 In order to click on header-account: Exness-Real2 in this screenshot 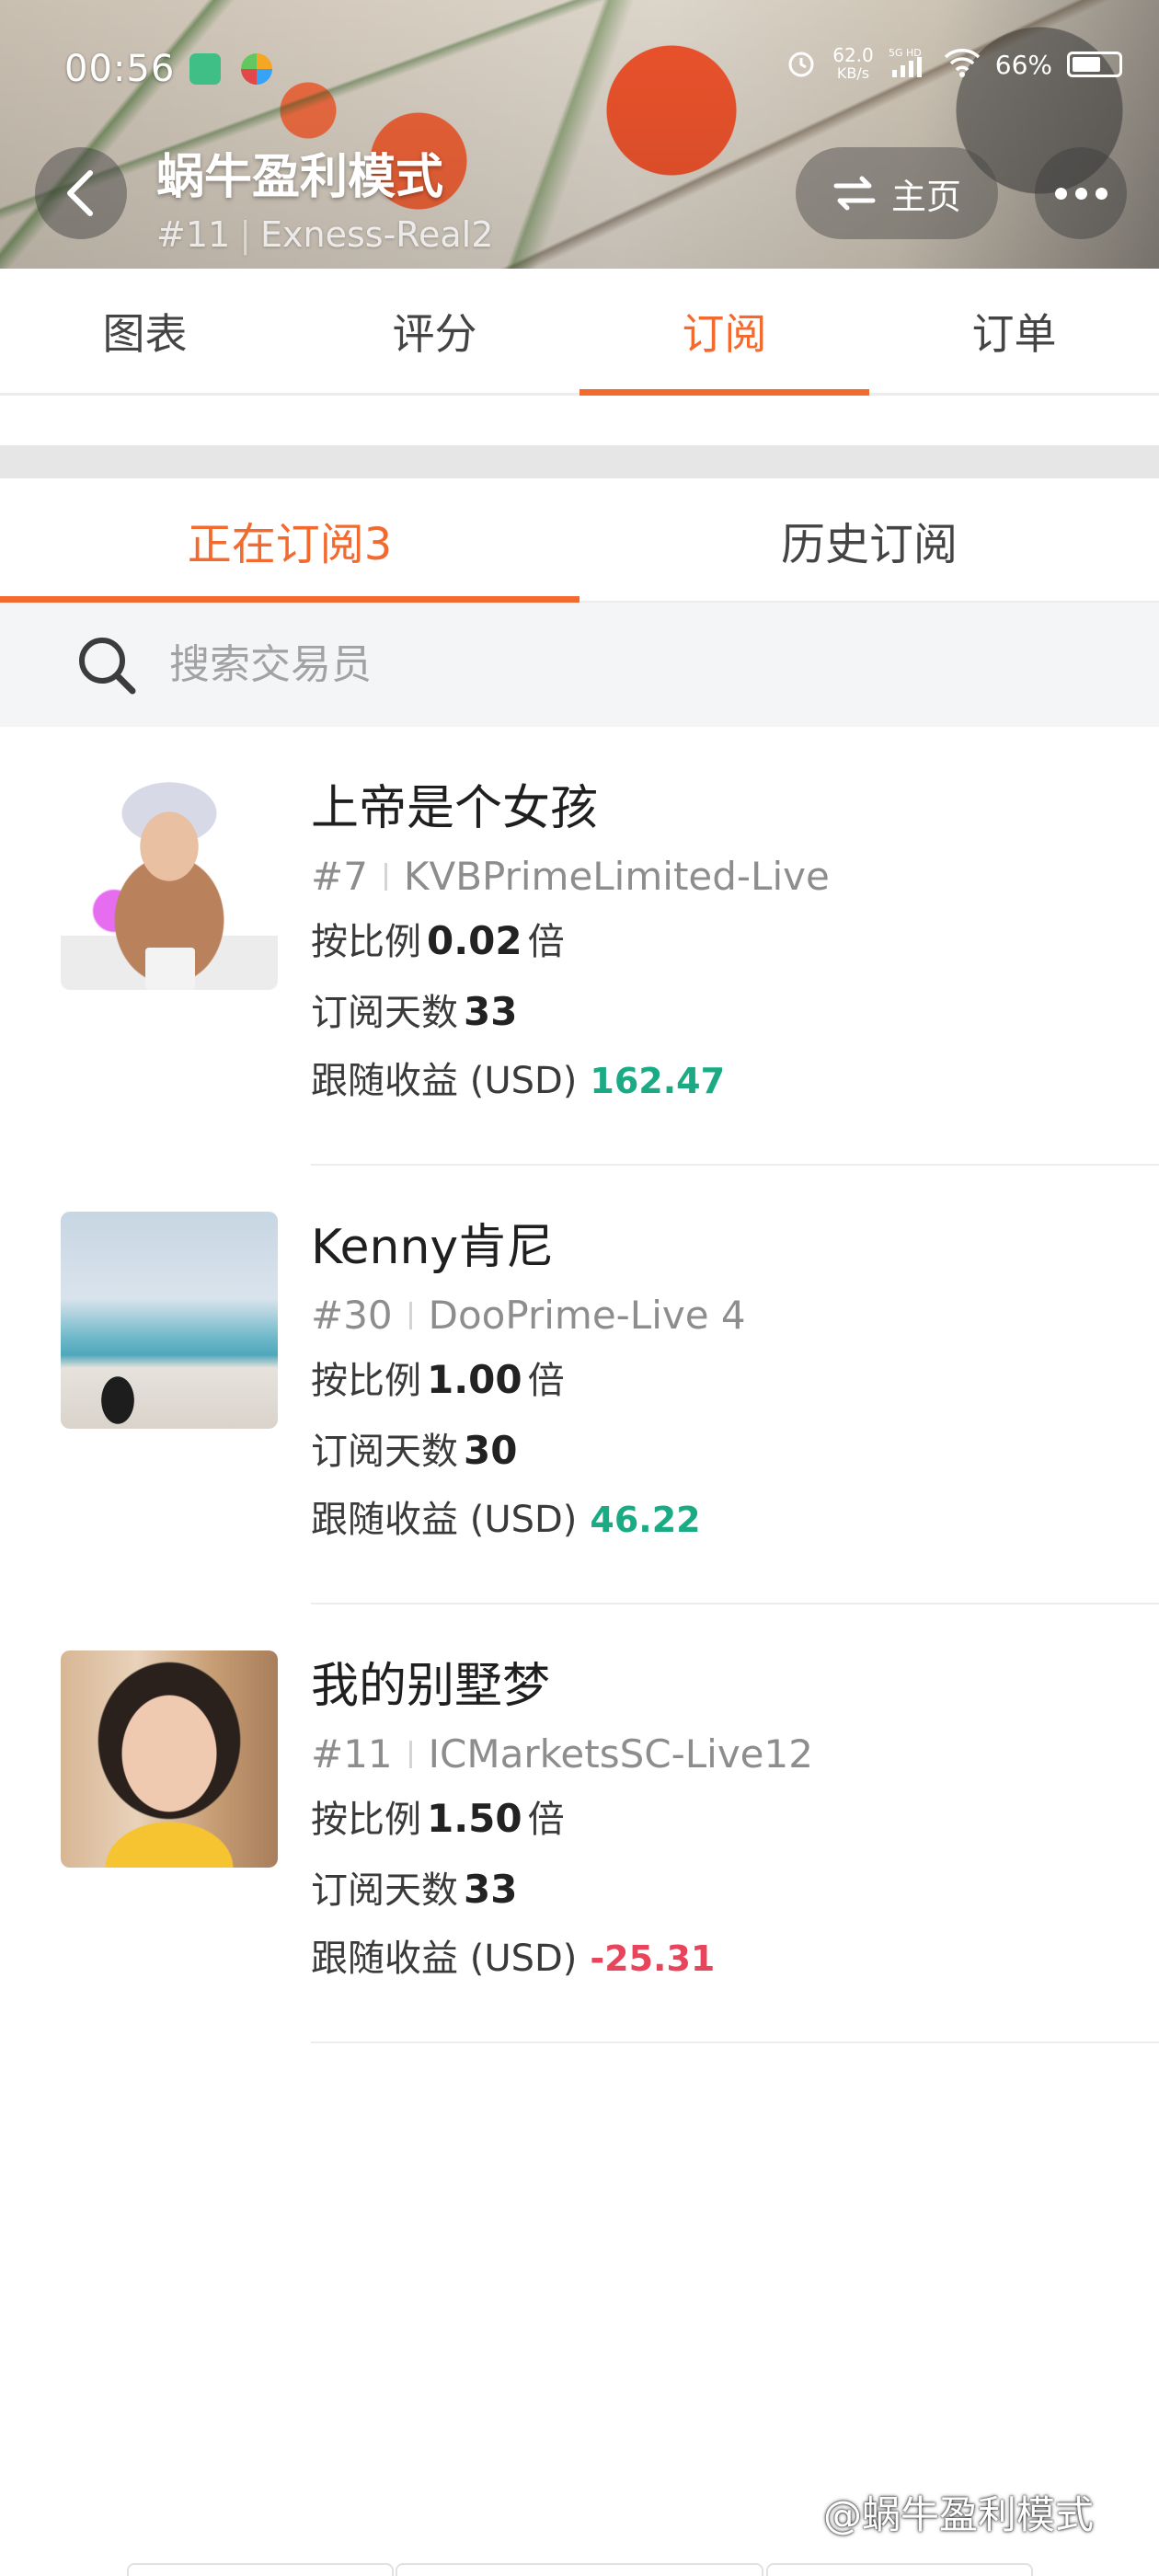, I will do `click(377, 234)`.